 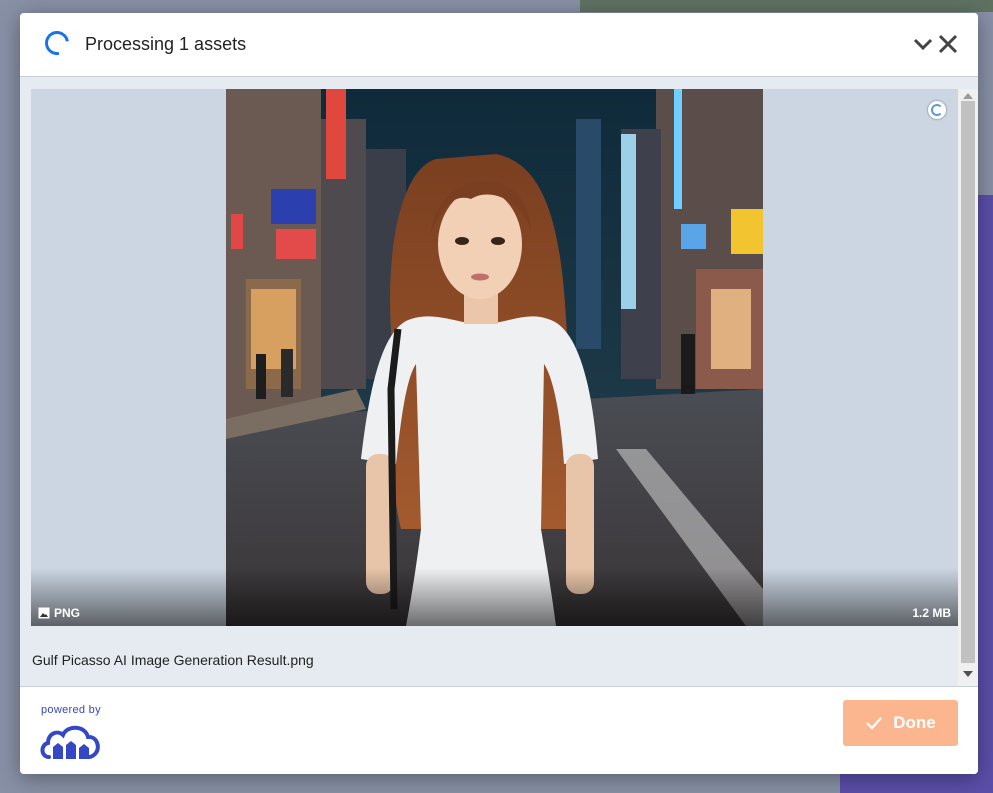 What do you see at coordinates (968, 674) in the screenshot?
I see `scroll-down-arrow-icon` at bounding box center [968, 674].